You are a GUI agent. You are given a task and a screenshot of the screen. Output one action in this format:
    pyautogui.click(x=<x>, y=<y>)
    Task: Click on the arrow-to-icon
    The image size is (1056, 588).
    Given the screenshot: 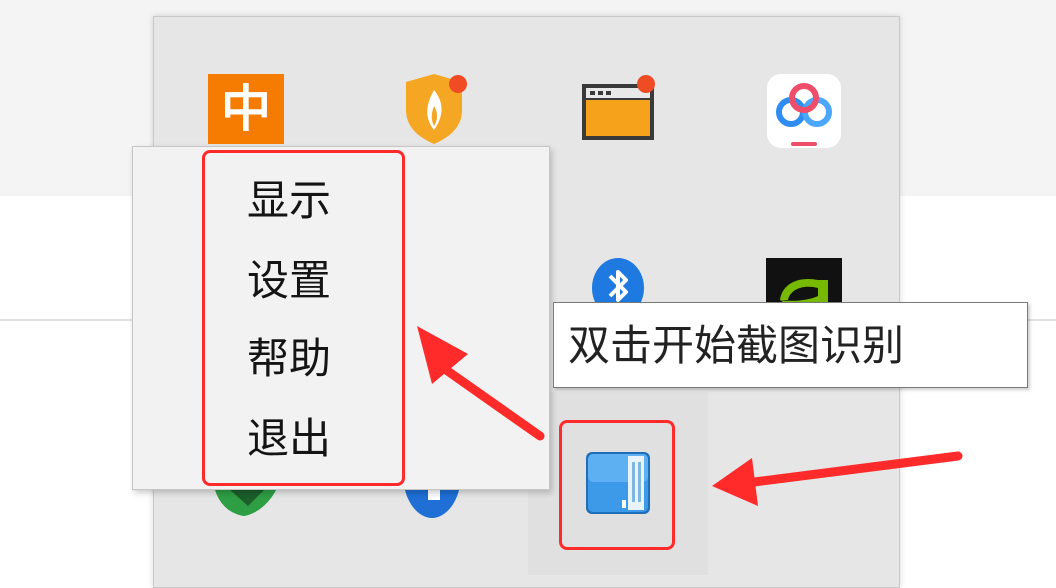 What is the action you would take?
    pyautogui.click(x=837, y=478)
    